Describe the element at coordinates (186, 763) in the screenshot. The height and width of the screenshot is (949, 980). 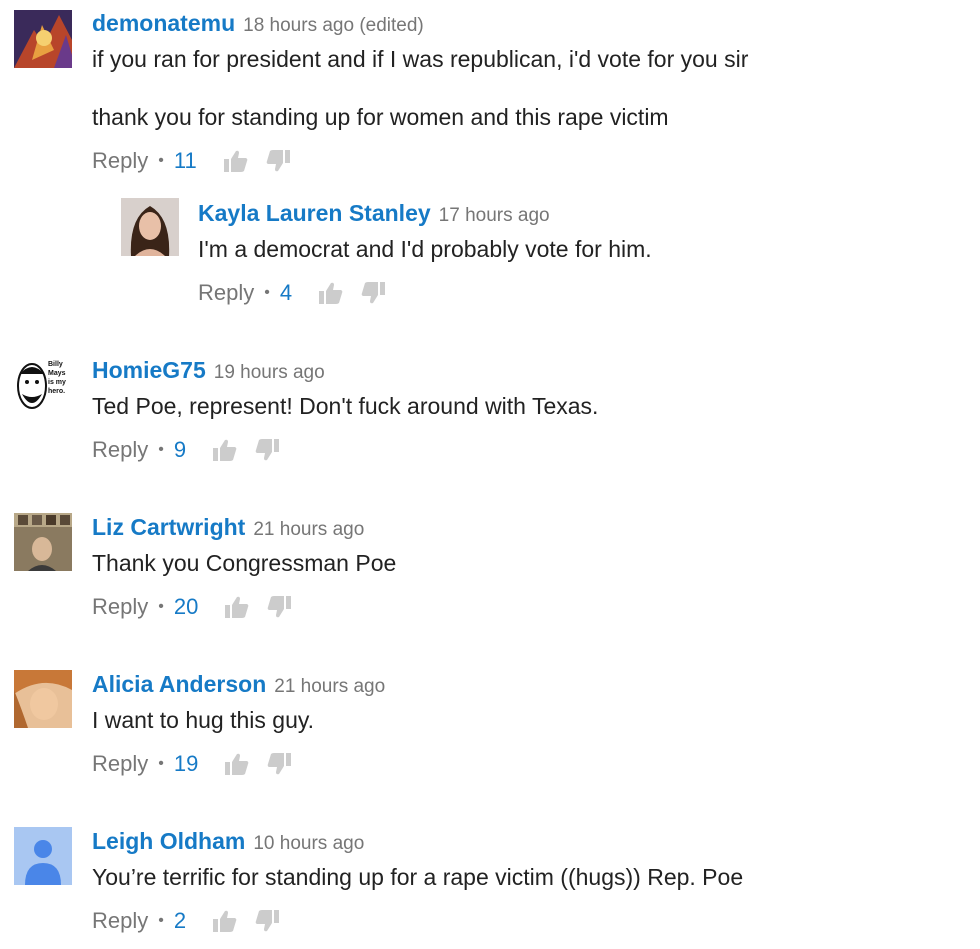
I see `like-count: 19` at that location.